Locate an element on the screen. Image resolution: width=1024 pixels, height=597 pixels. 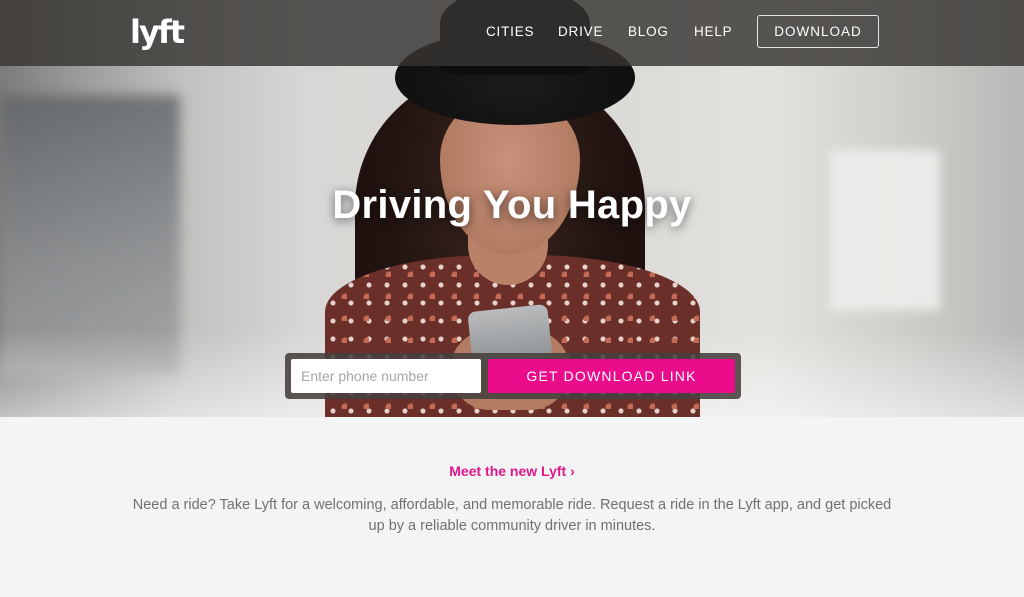
hero-headline: Driving You Happy is located at coordinates (512, 205).